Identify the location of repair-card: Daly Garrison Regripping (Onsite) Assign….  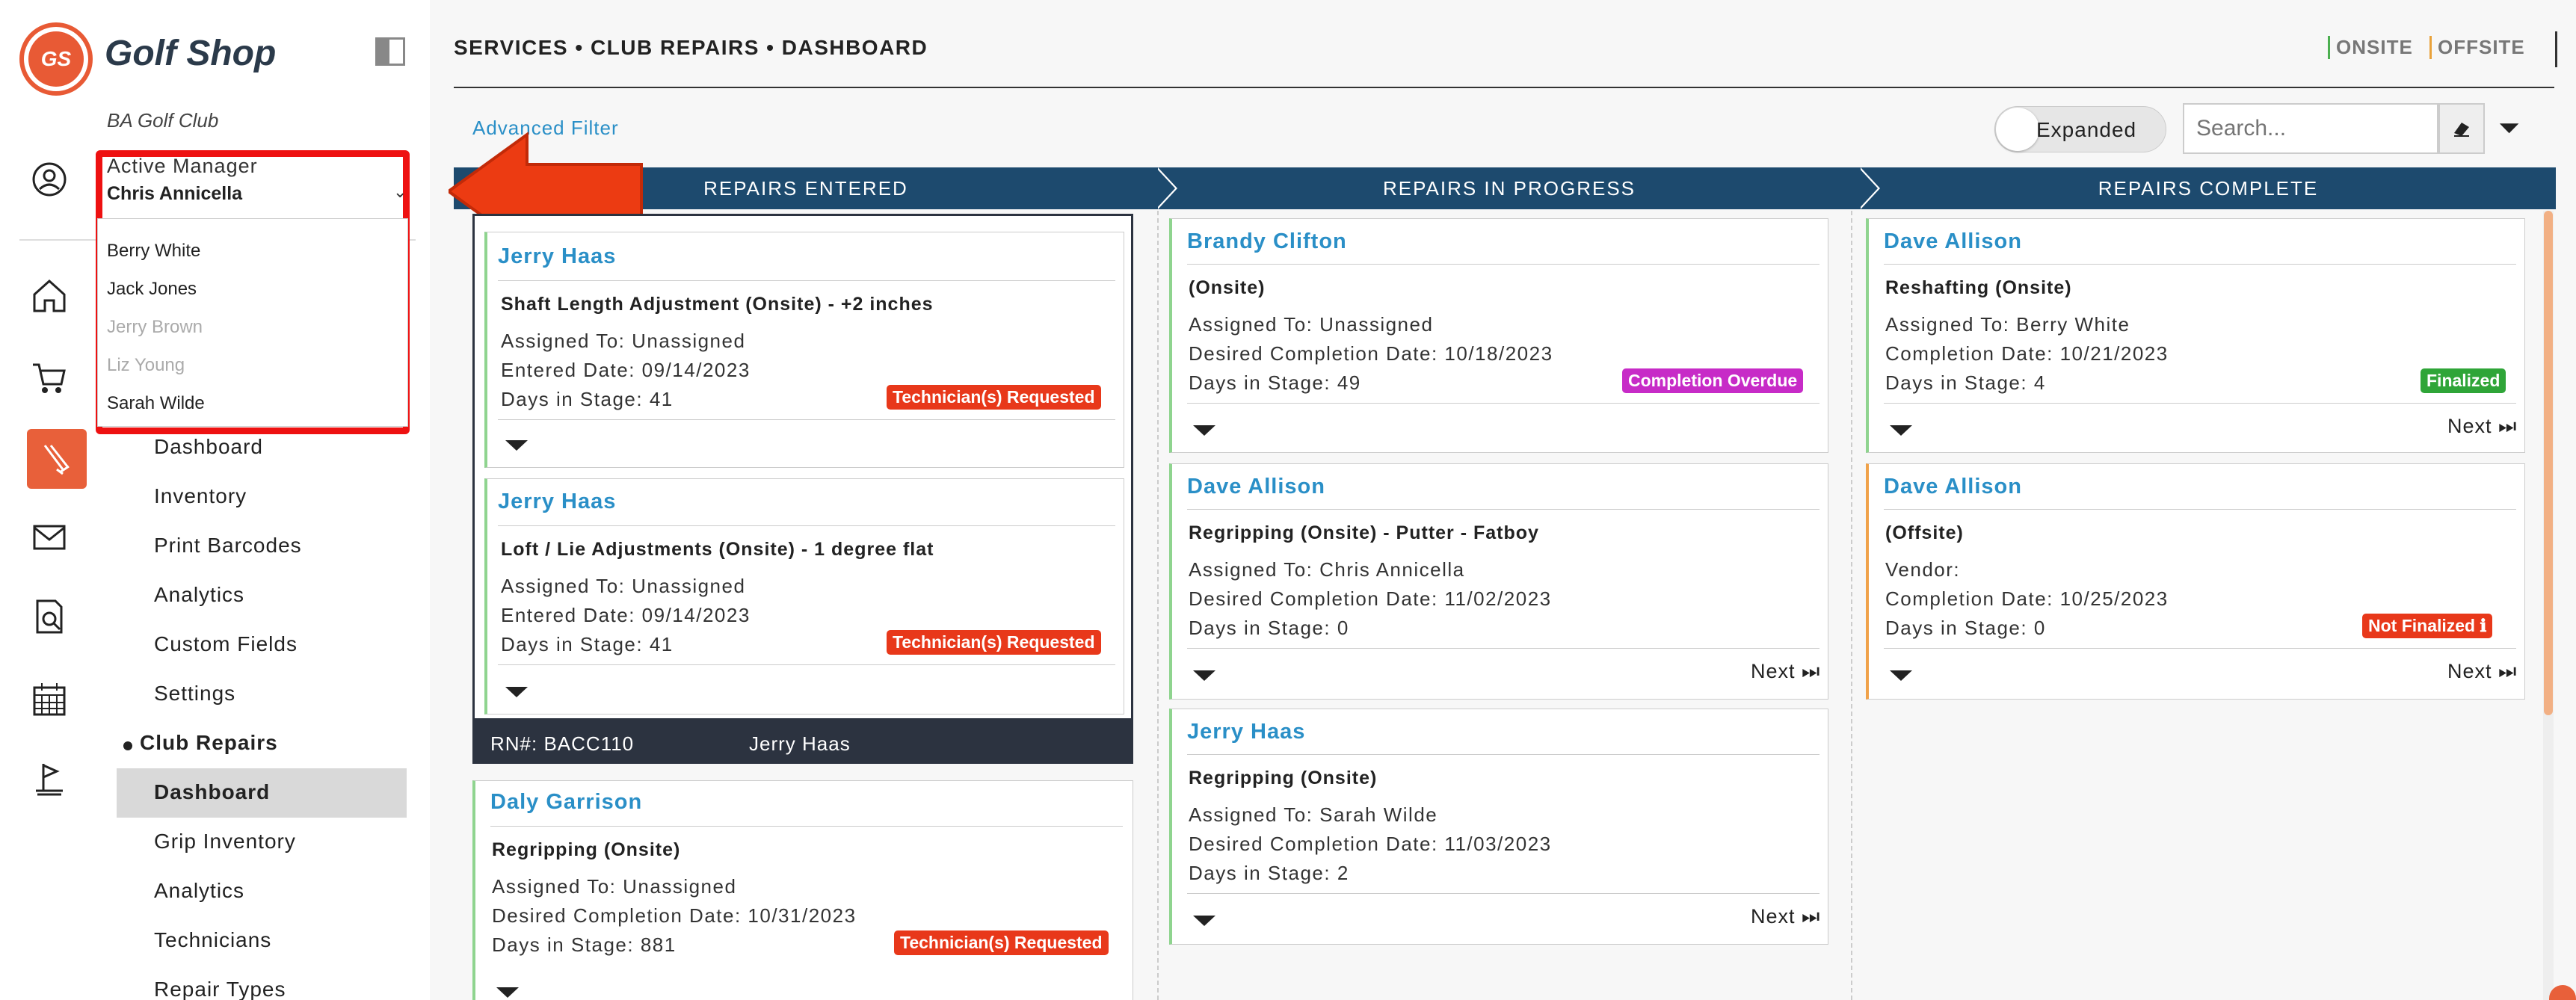
(802, 890).